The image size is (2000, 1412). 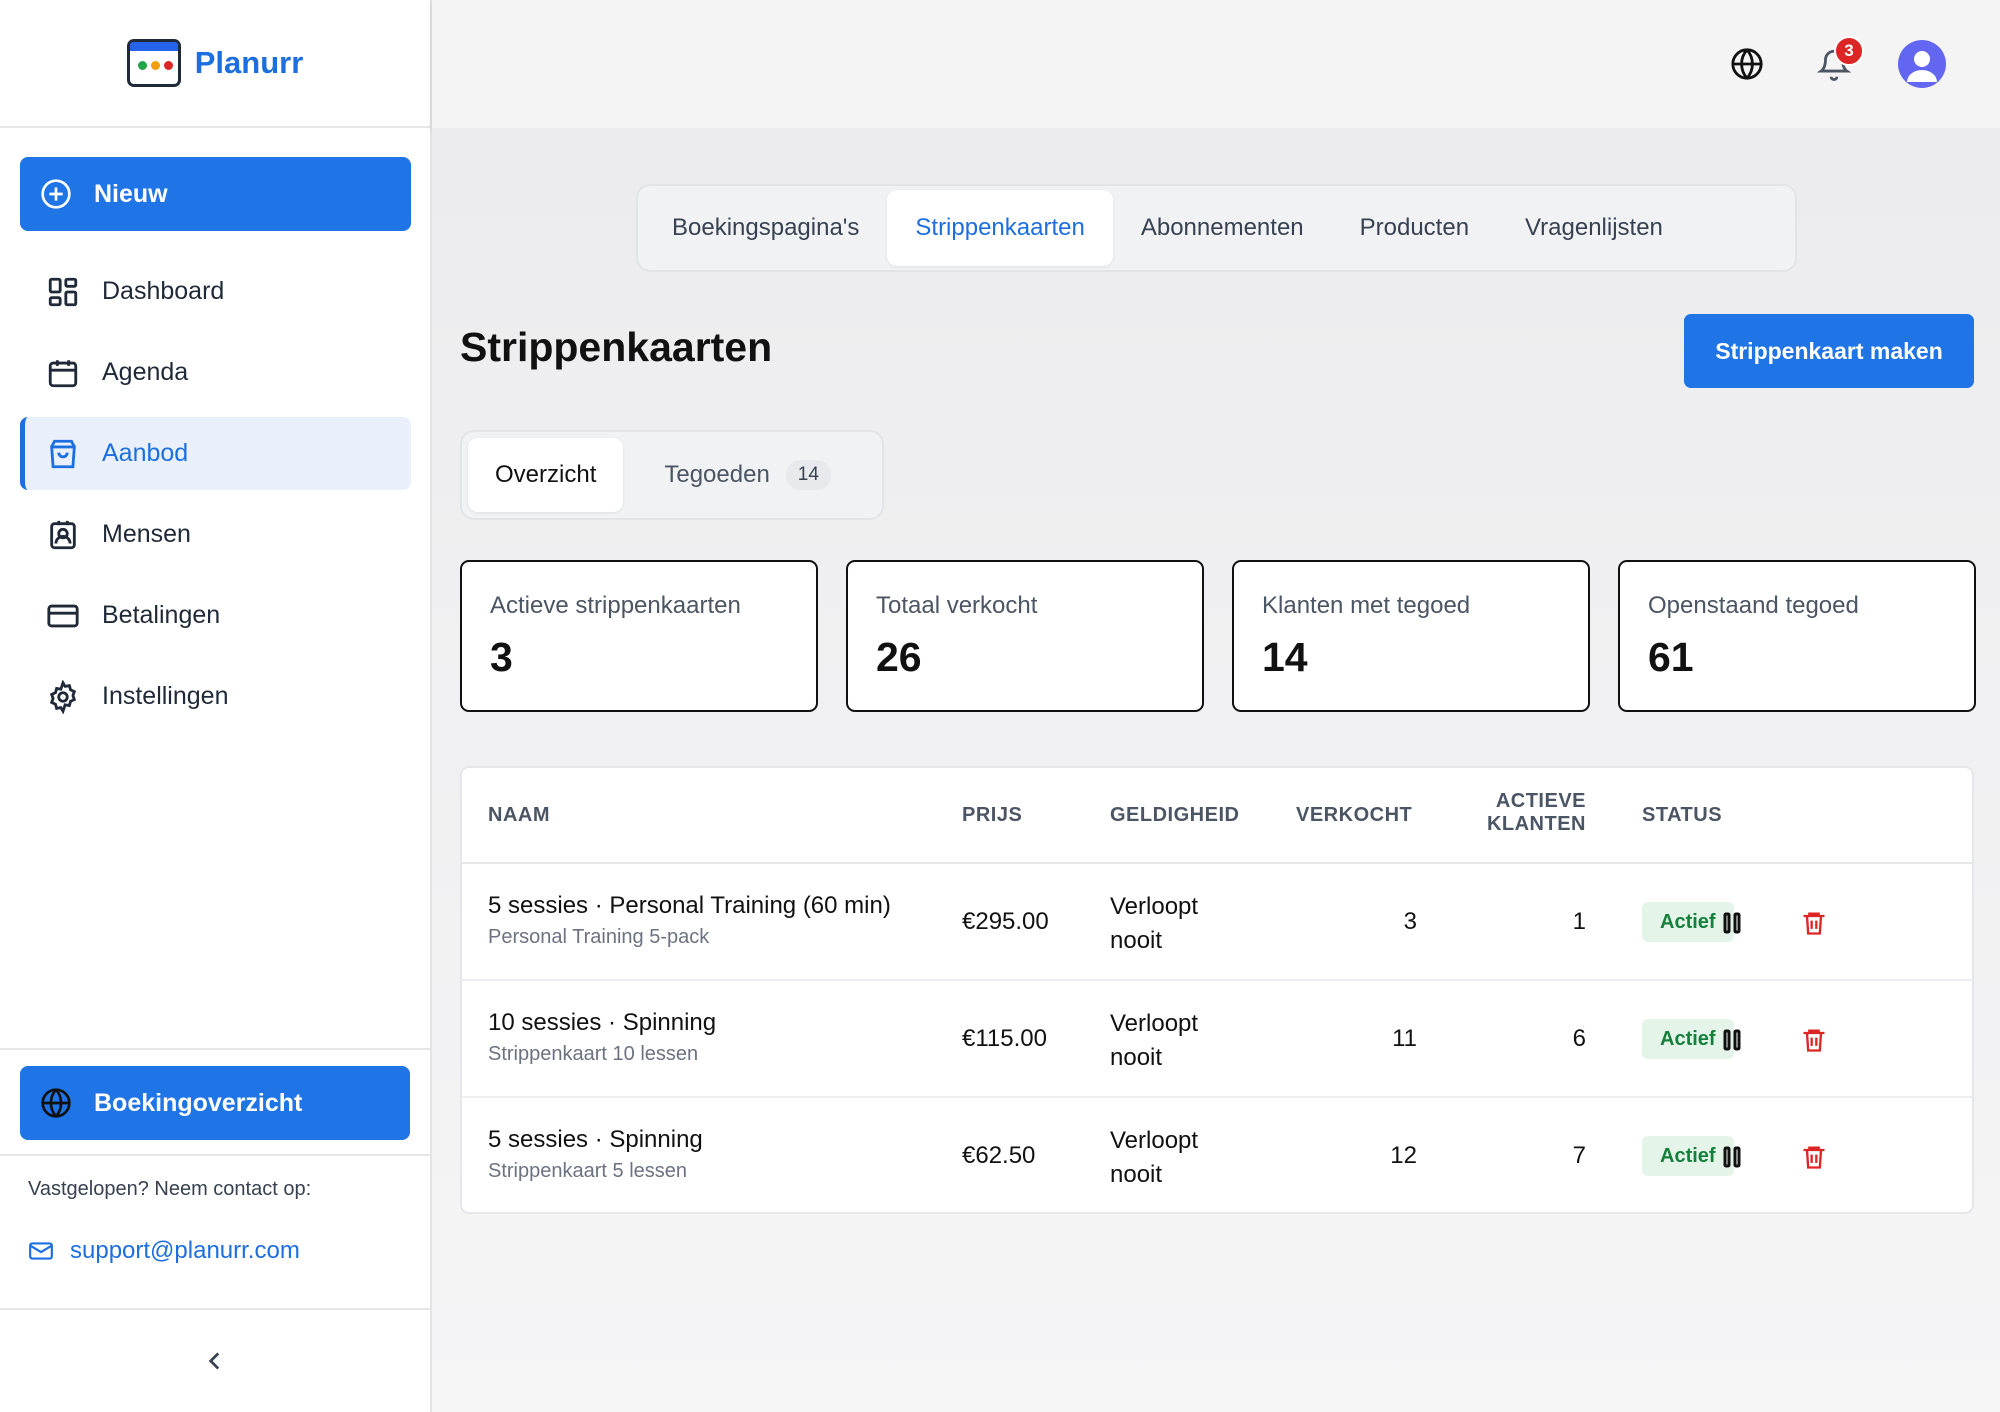 I want to click on card-icon, so click(x=63, y=615).